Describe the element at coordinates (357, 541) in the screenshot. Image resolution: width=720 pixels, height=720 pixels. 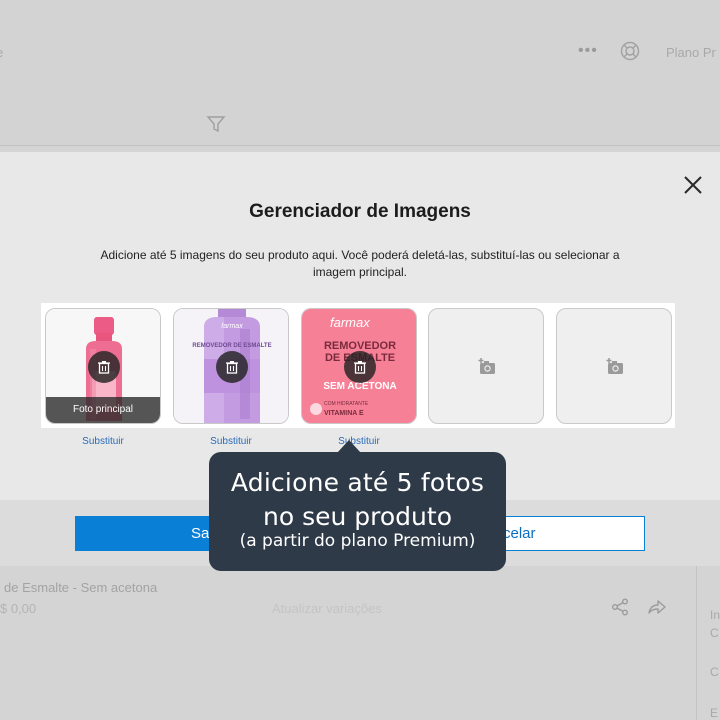
I see `tooltip-line-3: (a partir do plano Premium)` at that location.